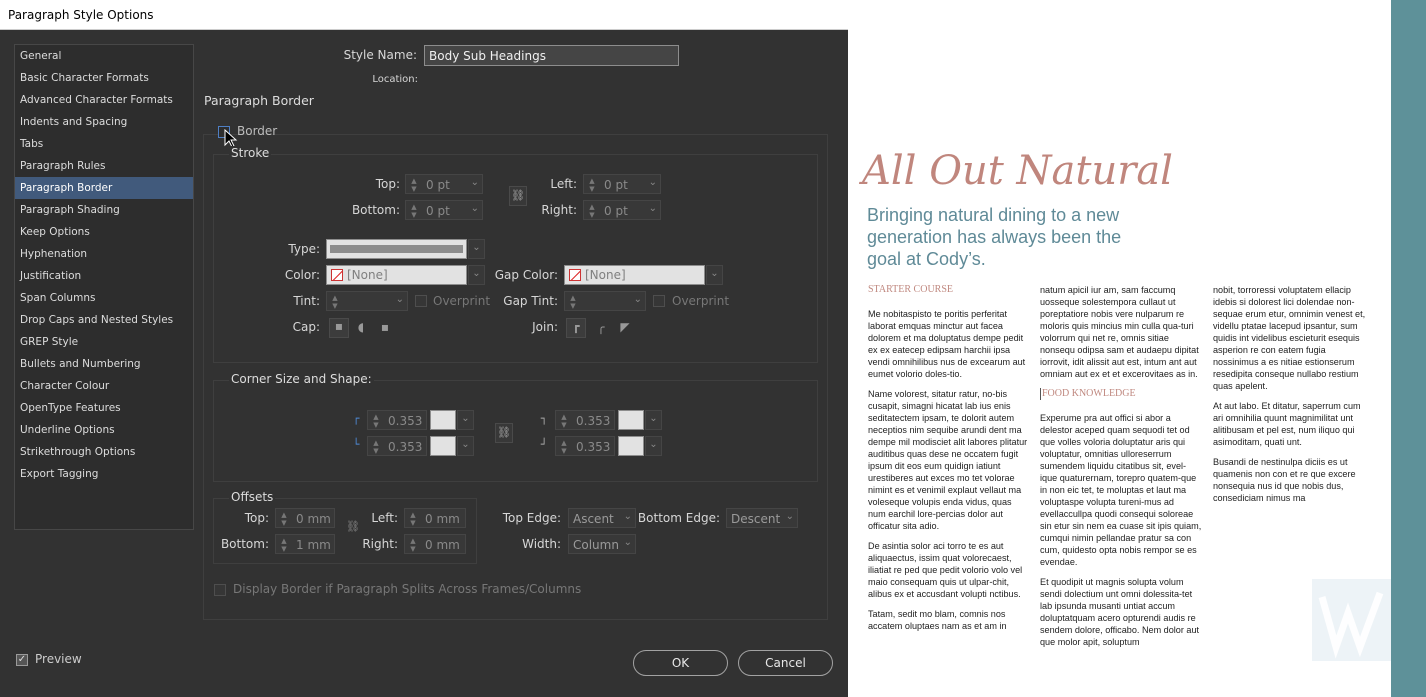 Image resolution: width=1426 pixels, height=697 pixels. What do you see at coordinates (104, 254) in the screenshot?
I see `nav-item-hyphenation: Hyphenation` at bounding box center [104, 254].